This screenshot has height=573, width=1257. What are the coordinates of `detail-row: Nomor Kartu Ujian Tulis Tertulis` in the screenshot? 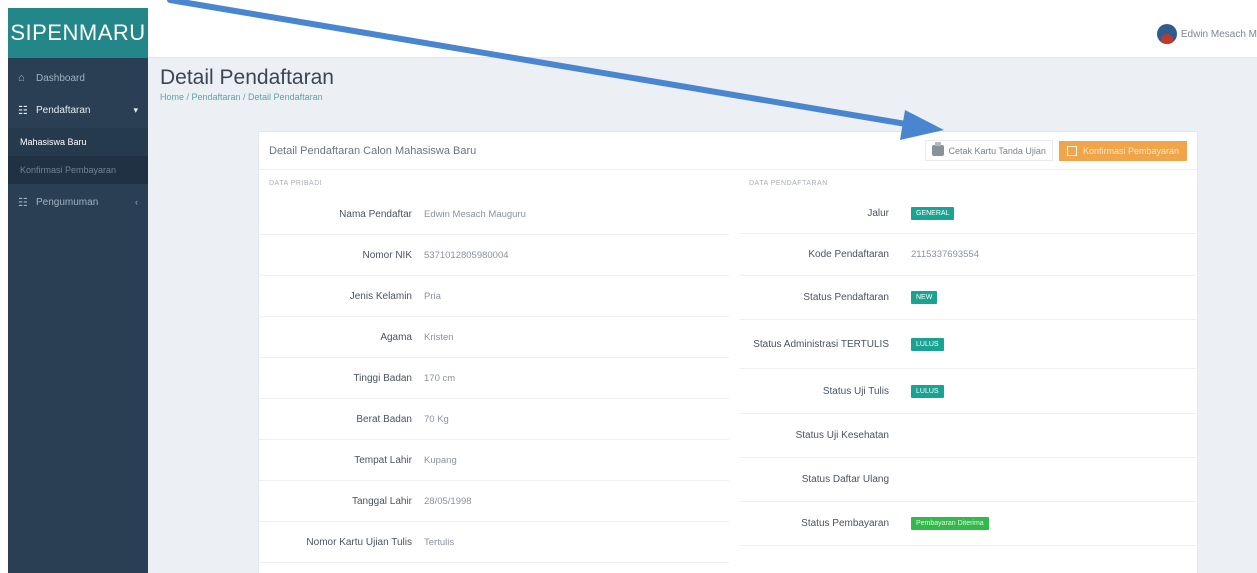 It's located at (494, 542).